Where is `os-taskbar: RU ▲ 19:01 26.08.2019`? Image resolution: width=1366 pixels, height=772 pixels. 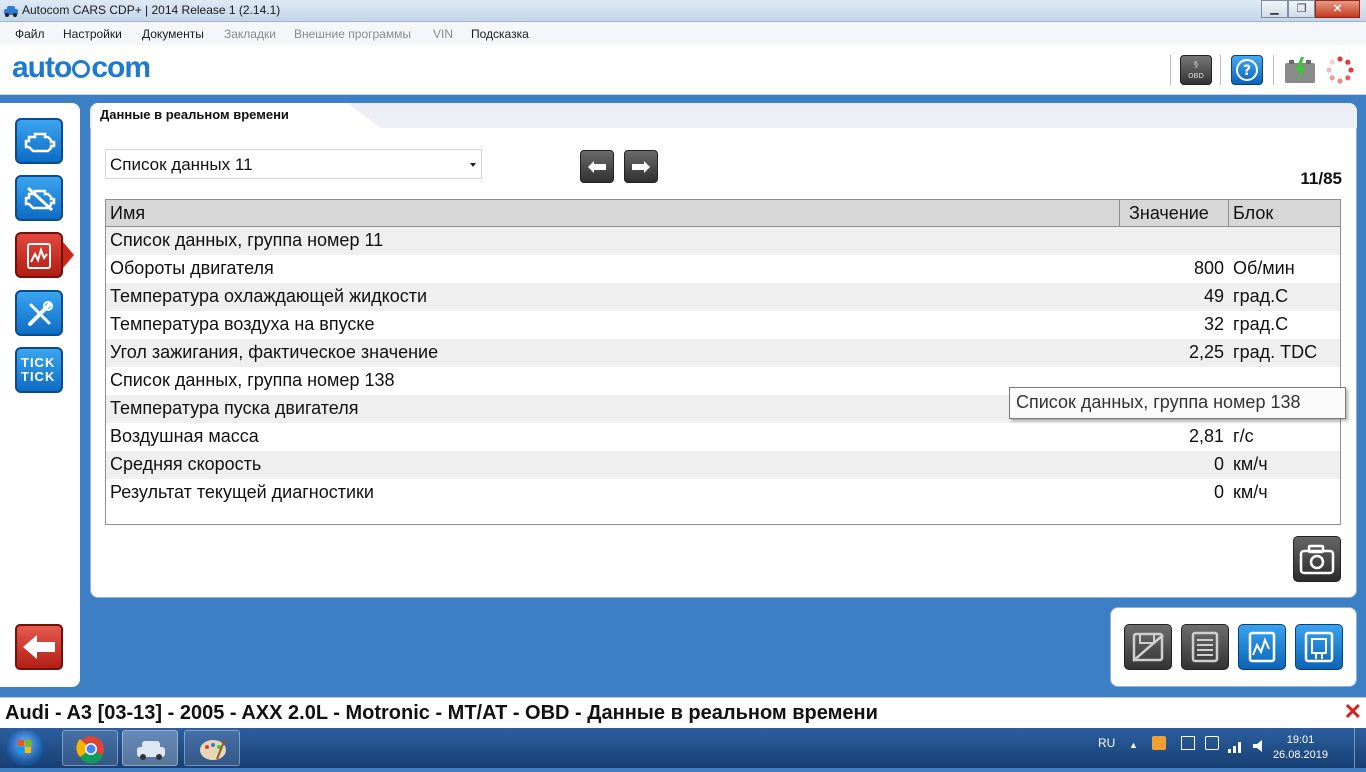
os-taskbar: RU ▲ 19:01 26.08.2019 is located at coordinates (683, 748).